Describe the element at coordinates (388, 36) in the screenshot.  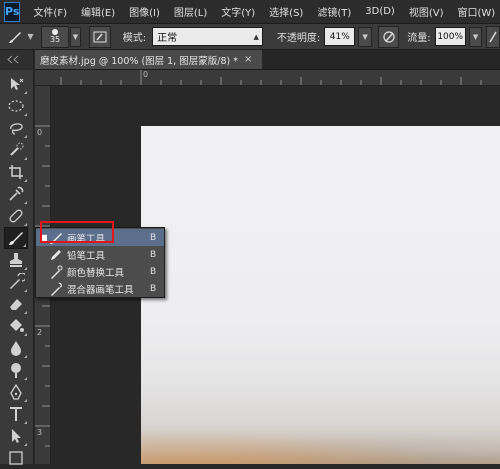
I see `pressure-opacity-icon` at that location.